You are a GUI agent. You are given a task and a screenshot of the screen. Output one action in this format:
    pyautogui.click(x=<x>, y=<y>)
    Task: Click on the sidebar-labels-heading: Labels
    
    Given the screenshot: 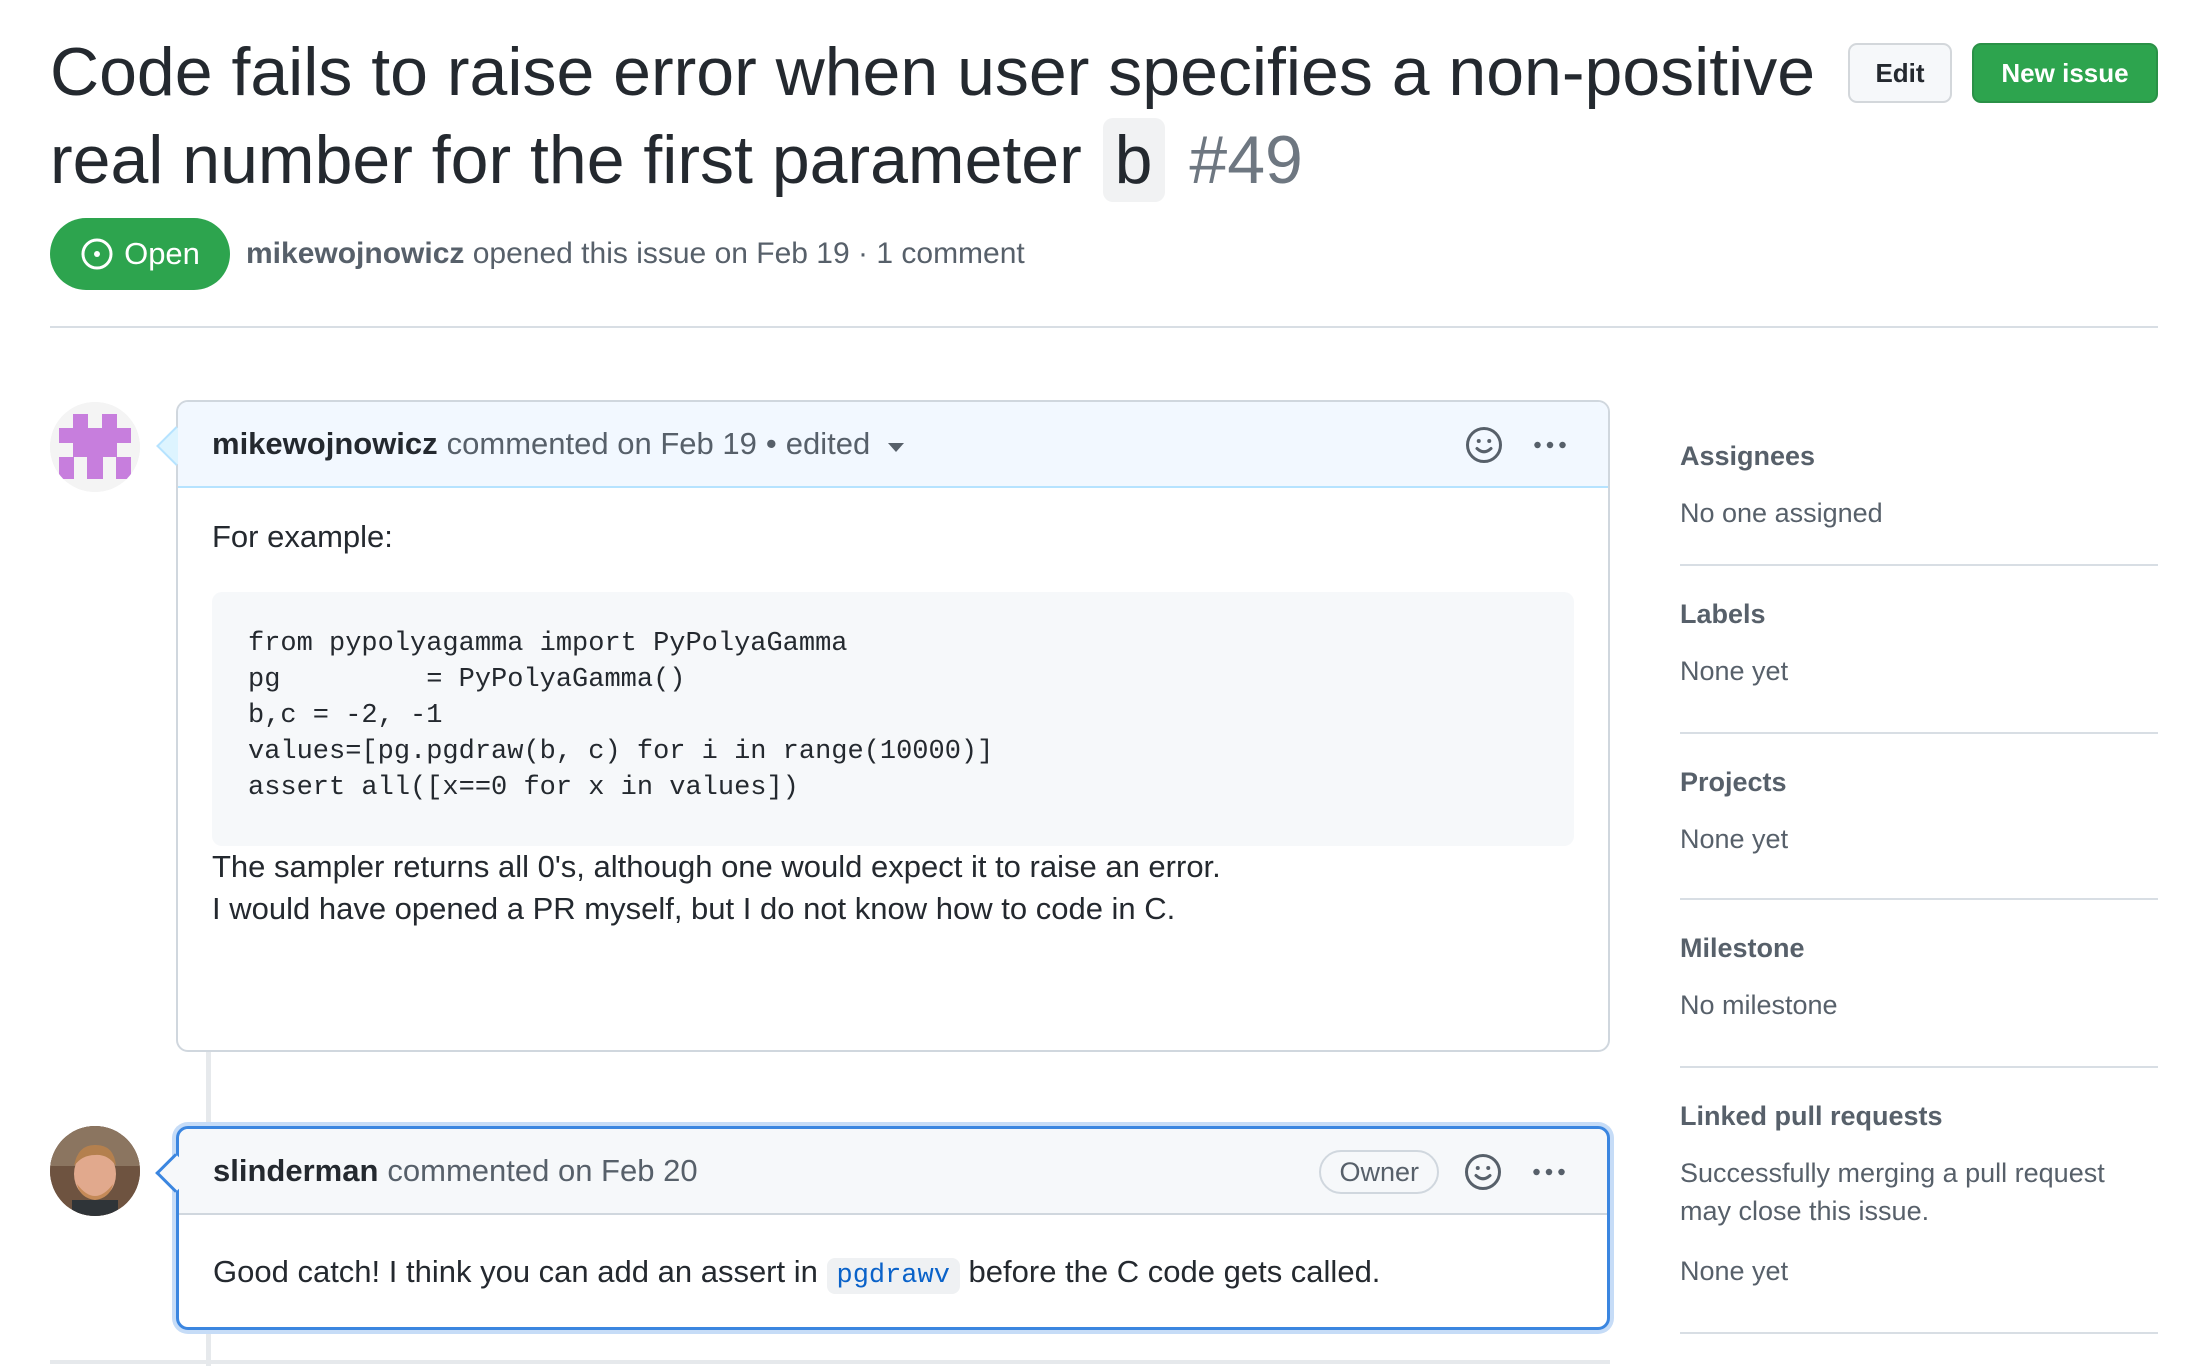 What is the action you would take?
    pyautogui.click(x=1919, y=614)
    